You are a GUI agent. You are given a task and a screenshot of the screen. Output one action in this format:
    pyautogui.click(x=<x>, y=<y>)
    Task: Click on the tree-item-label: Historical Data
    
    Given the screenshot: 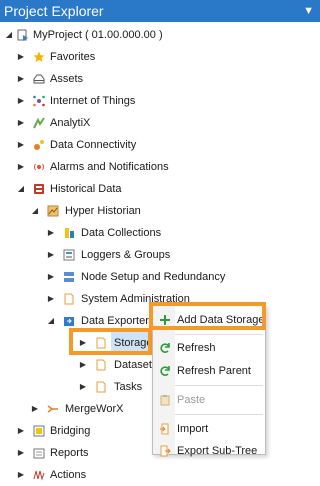 What is the action you would take?
    pyautogui.click(x=86, y=189)
    